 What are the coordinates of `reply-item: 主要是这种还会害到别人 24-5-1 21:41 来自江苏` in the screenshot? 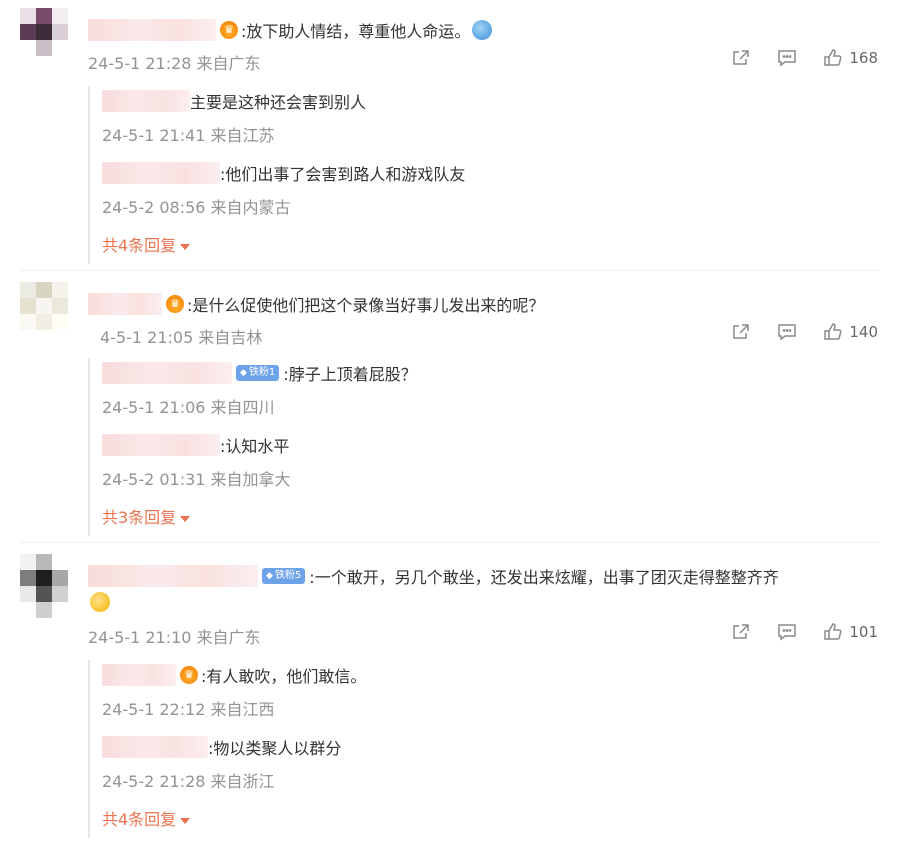 It's located at (479, 122).